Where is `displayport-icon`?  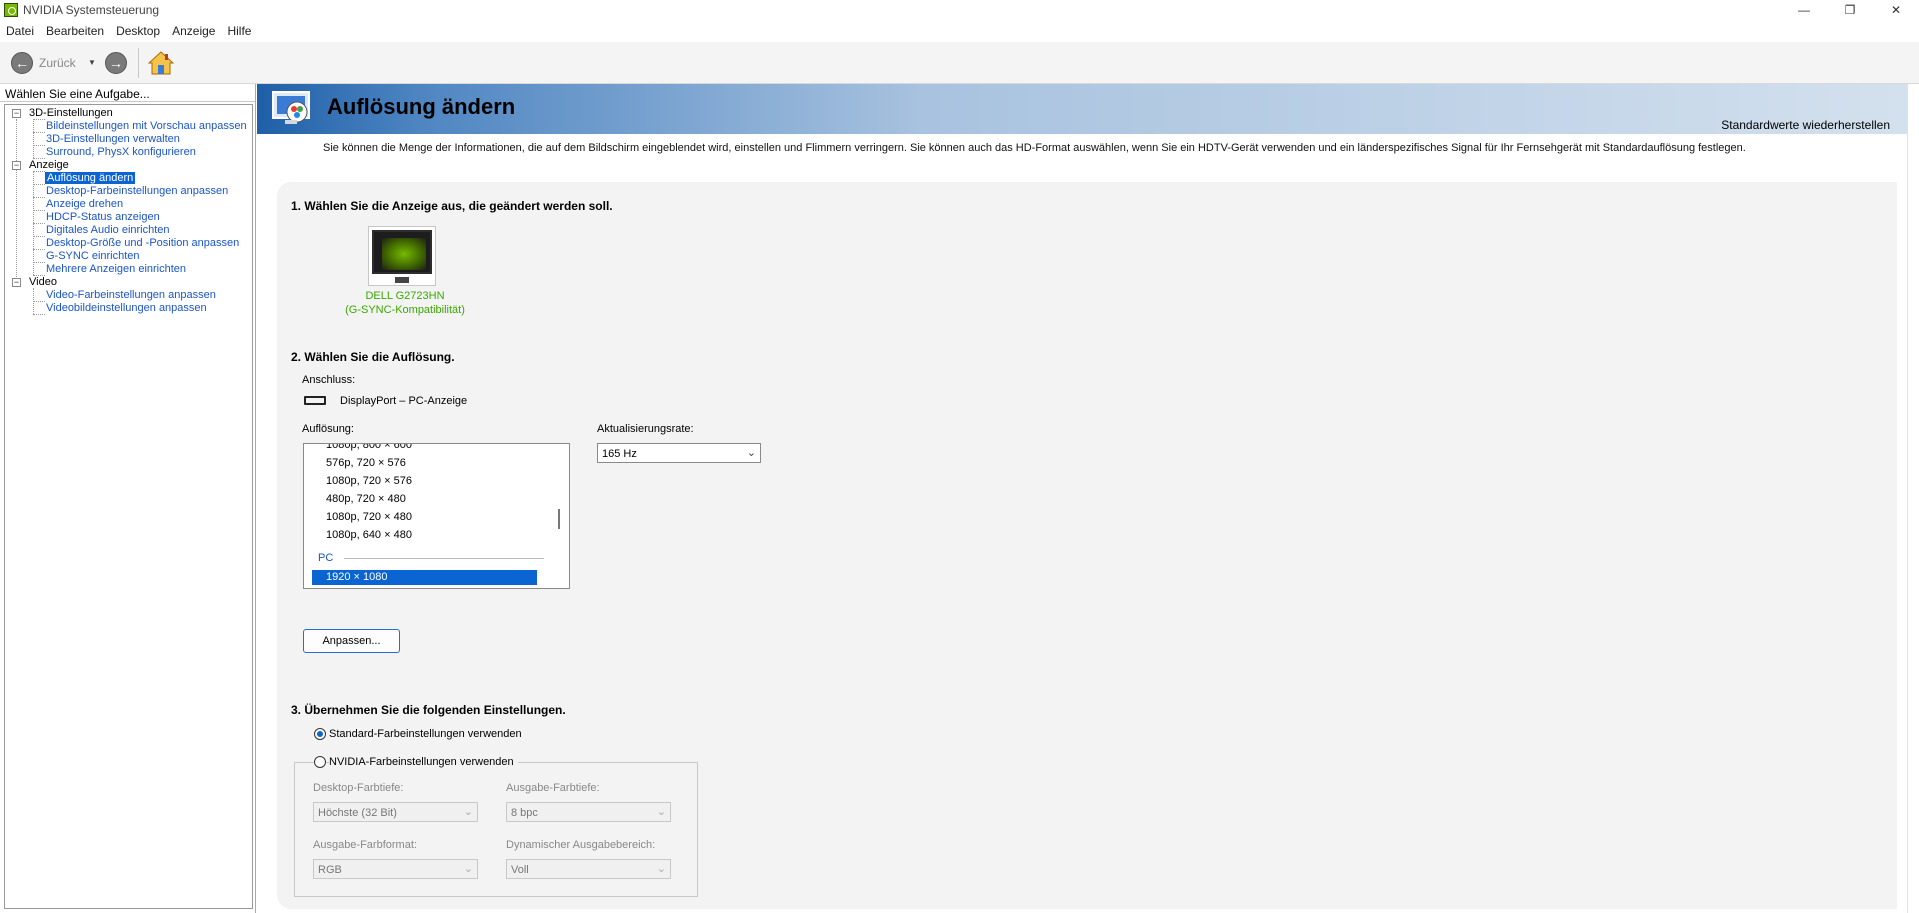
displayport-icon is located at coordinates (315, 400).